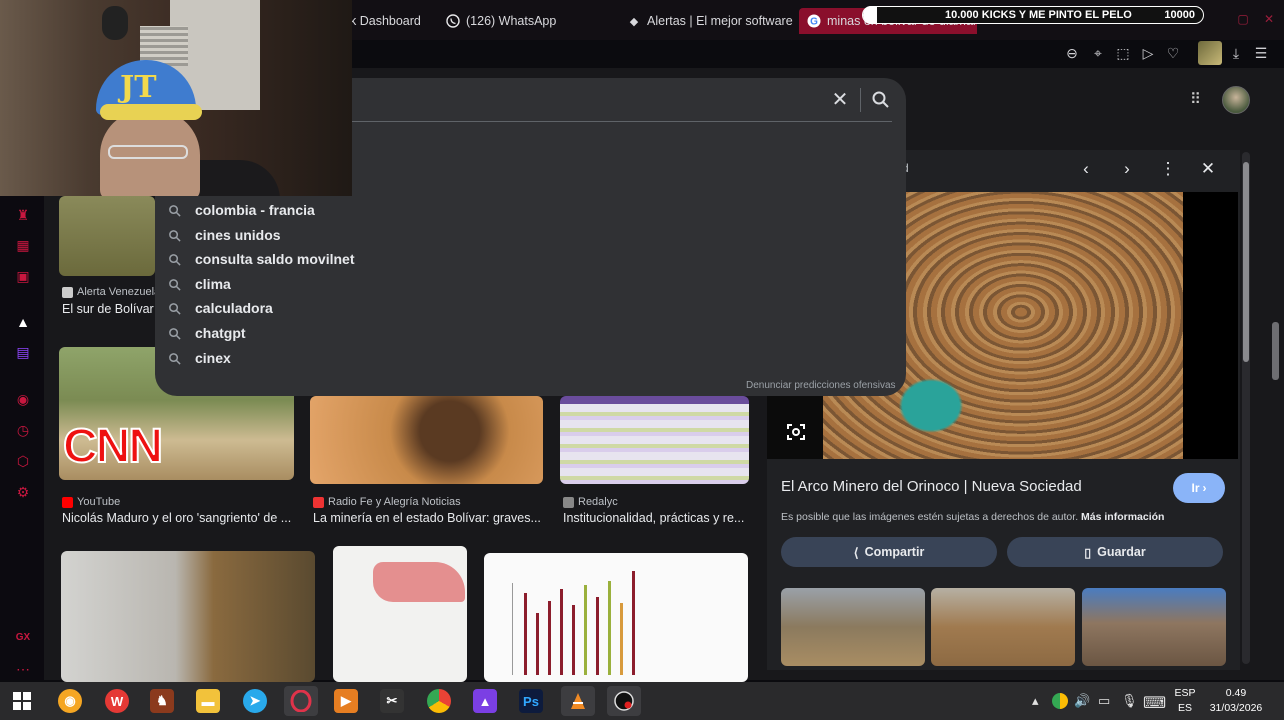  What do you see at coordinates (255, 701) in the screenshot?
I see `telegram-icon: ➤` at bounding box center [255, 701].